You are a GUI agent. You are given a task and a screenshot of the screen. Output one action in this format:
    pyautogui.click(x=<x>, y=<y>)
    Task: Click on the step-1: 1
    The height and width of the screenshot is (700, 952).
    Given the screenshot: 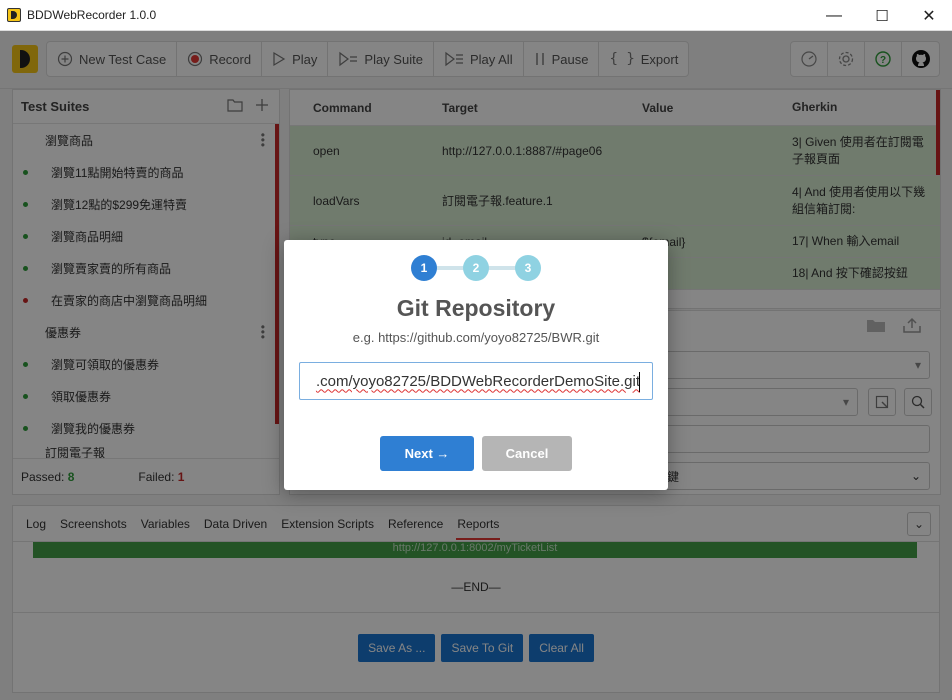 What is the action you would take?
    pyautogui.click(x=424, y=268)
    